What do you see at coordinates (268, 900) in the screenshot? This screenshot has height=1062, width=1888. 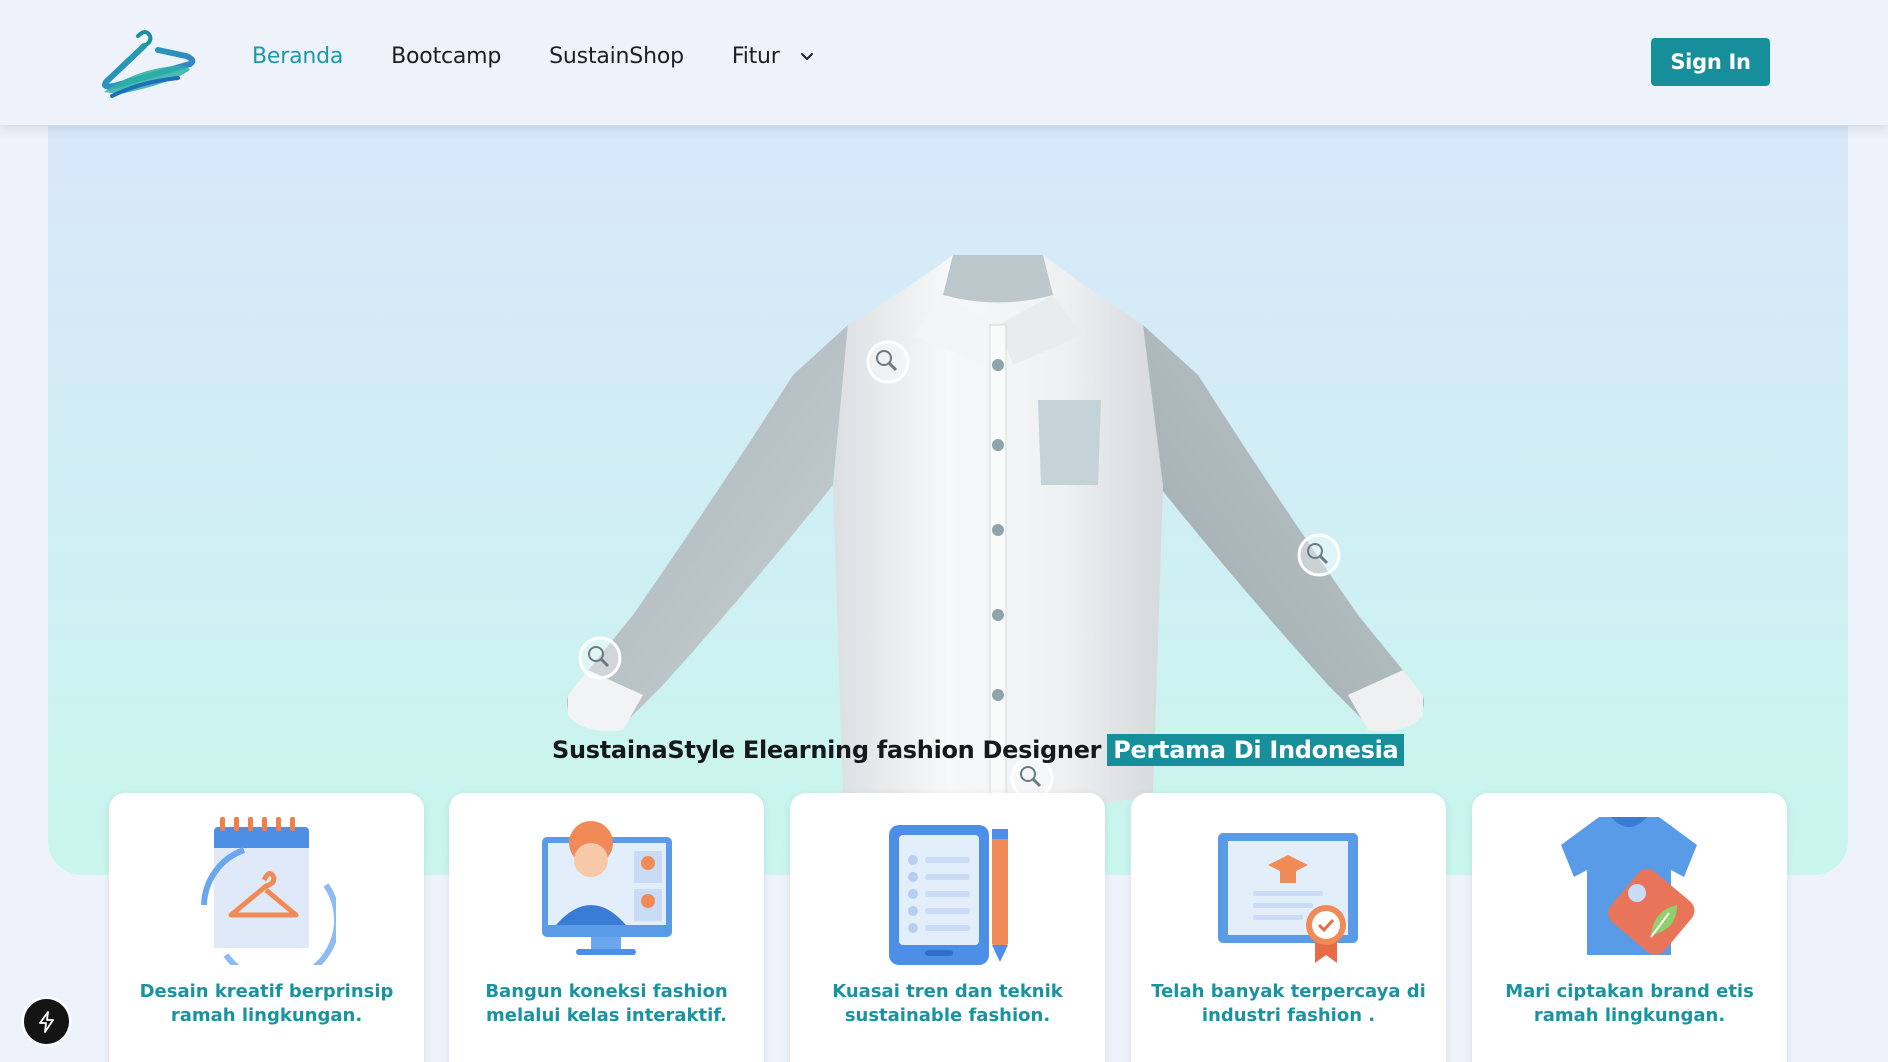 I see `eco-hanger-calendar-icon` at bounding box center [268, 900].